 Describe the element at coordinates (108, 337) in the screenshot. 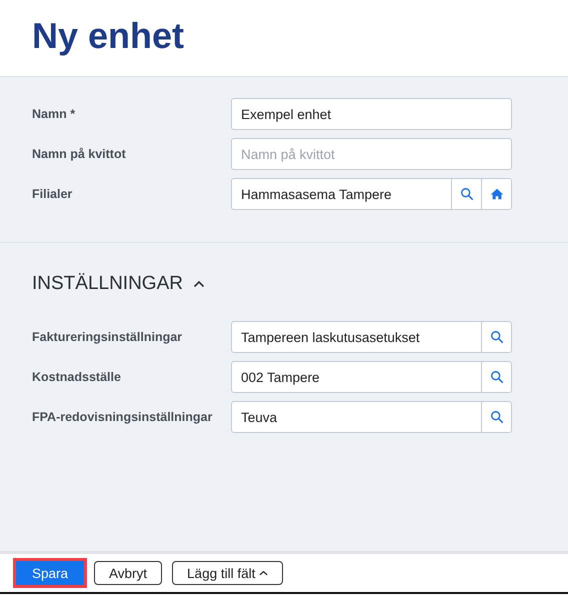

I see `field-label: Faktureringsinställningar` at that location.